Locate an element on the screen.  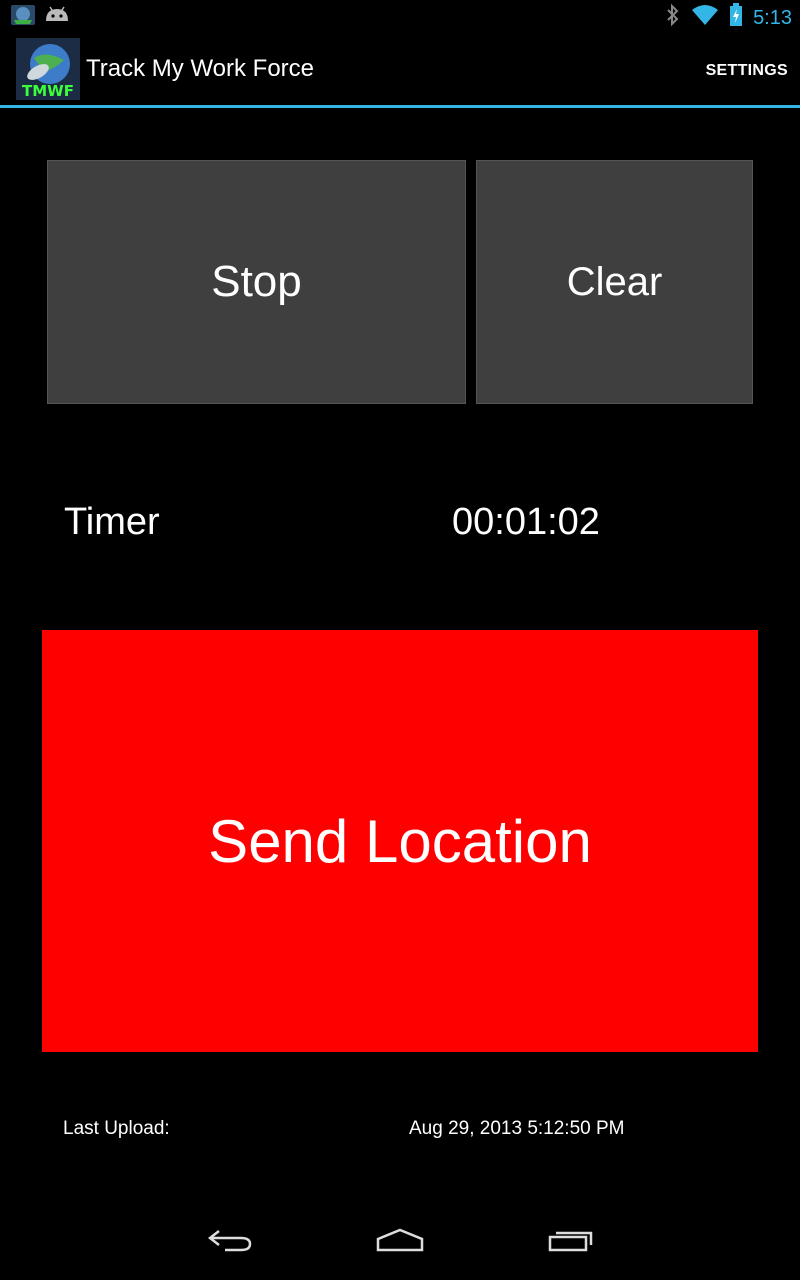
status-left-icons is located at coordinates (40, 17).